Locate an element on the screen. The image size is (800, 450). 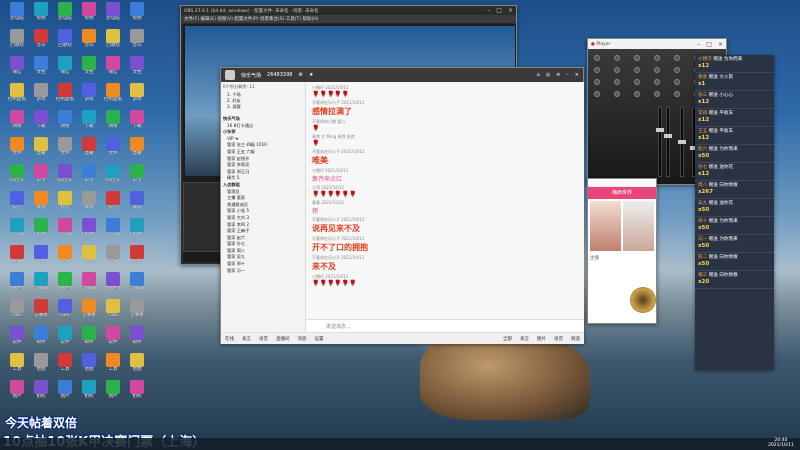
member-item: 管家 赵钱孙 is located at coordinates (263, 159).